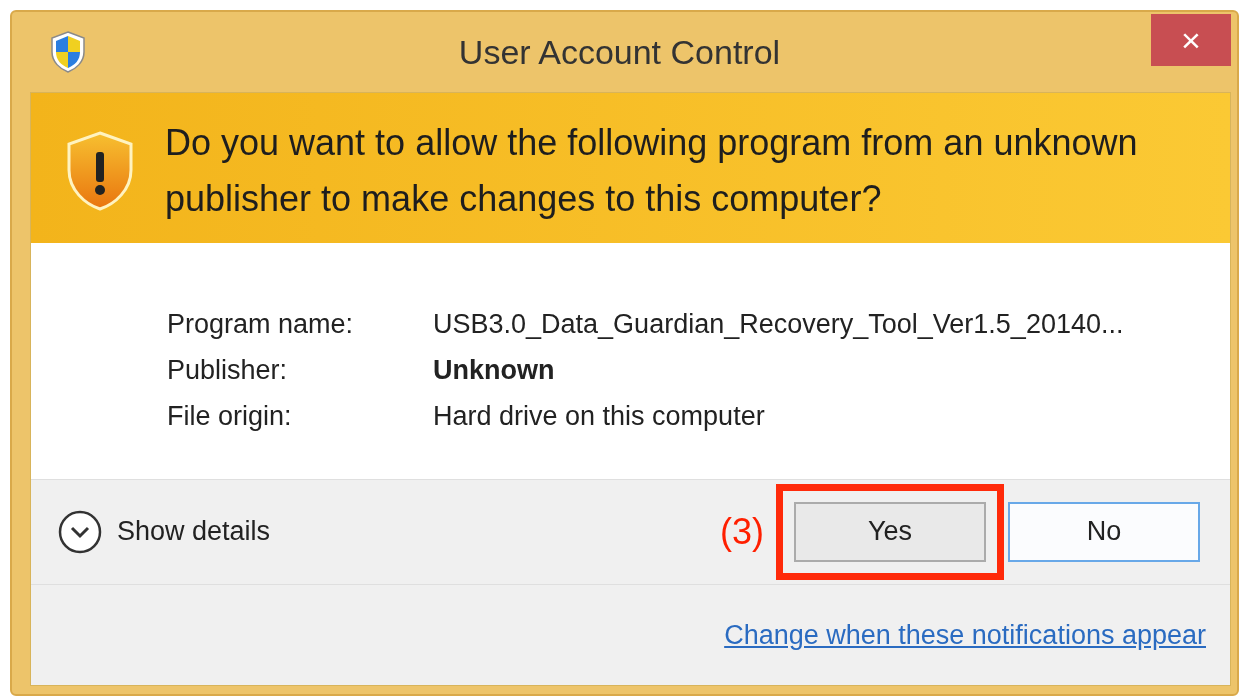 The image size is (1239, 699). What do you see at coordinates (599, 416) in the screenshot?
I see `field-value: Hard drive on this computer` at bounding box center [599, 416].